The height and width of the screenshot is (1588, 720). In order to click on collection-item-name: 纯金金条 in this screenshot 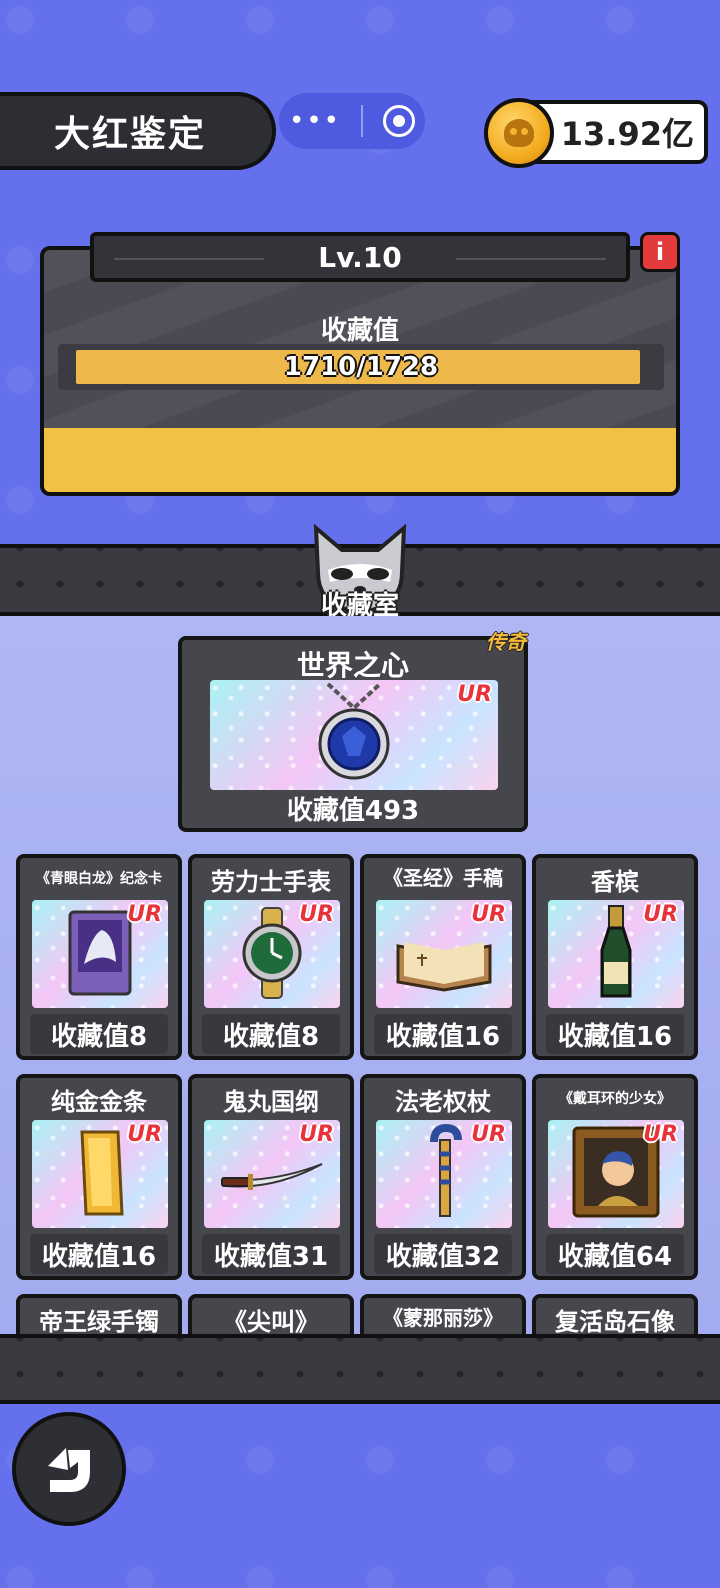, I will do `click(99, 1102)`.